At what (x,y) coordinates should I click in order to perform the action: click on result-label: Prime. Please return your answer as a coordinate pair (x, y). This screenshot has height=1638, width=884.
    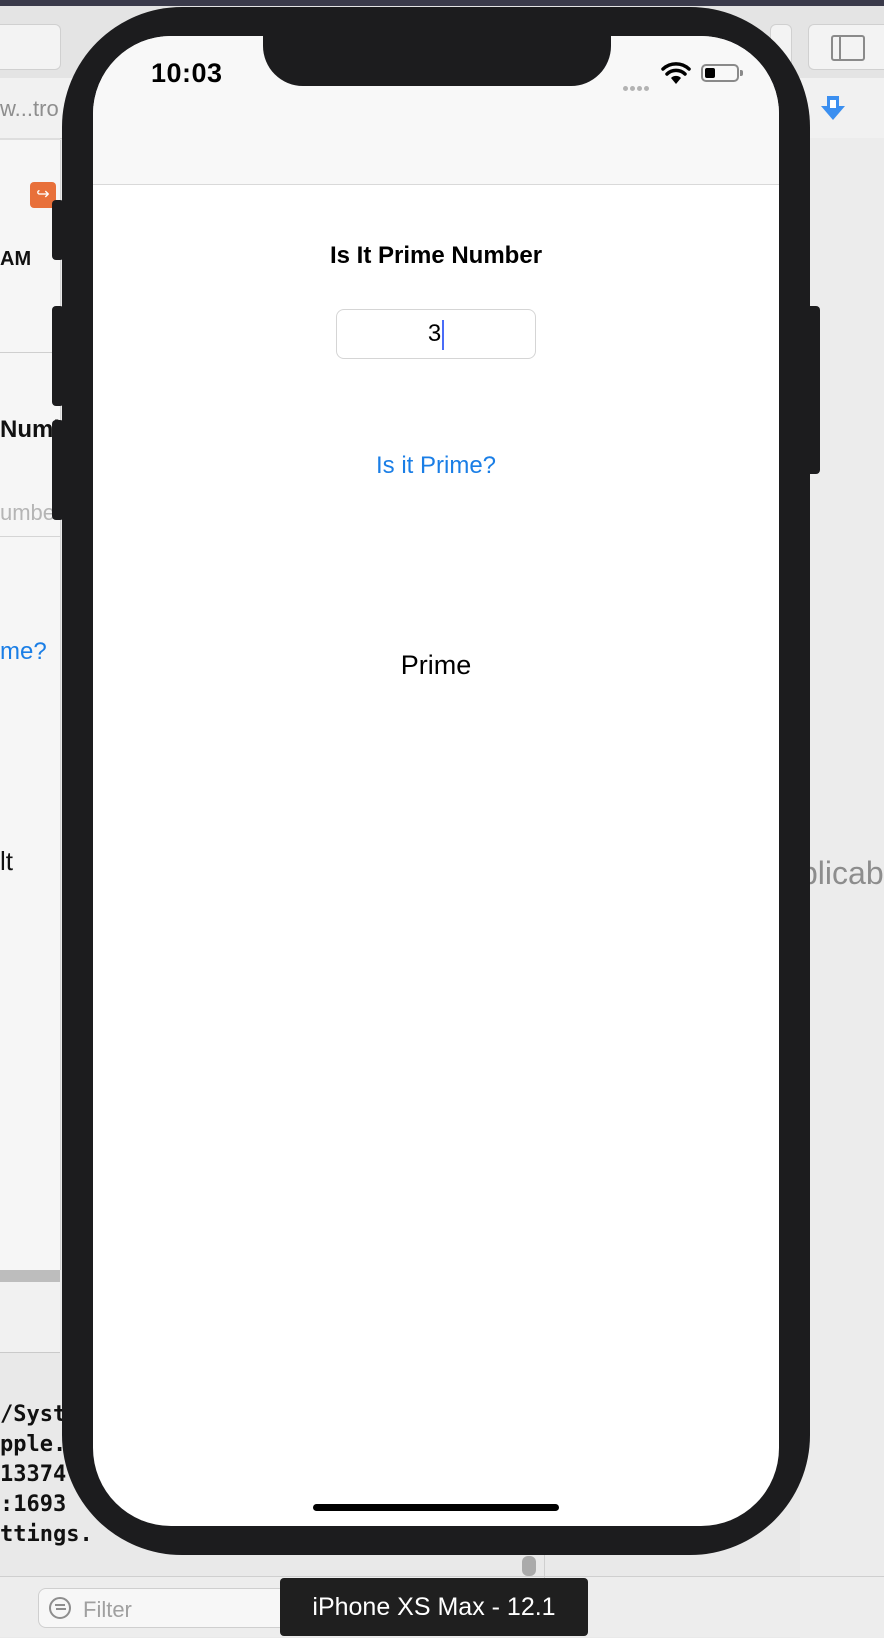
    Looking at the image, I should click on (436, 665).